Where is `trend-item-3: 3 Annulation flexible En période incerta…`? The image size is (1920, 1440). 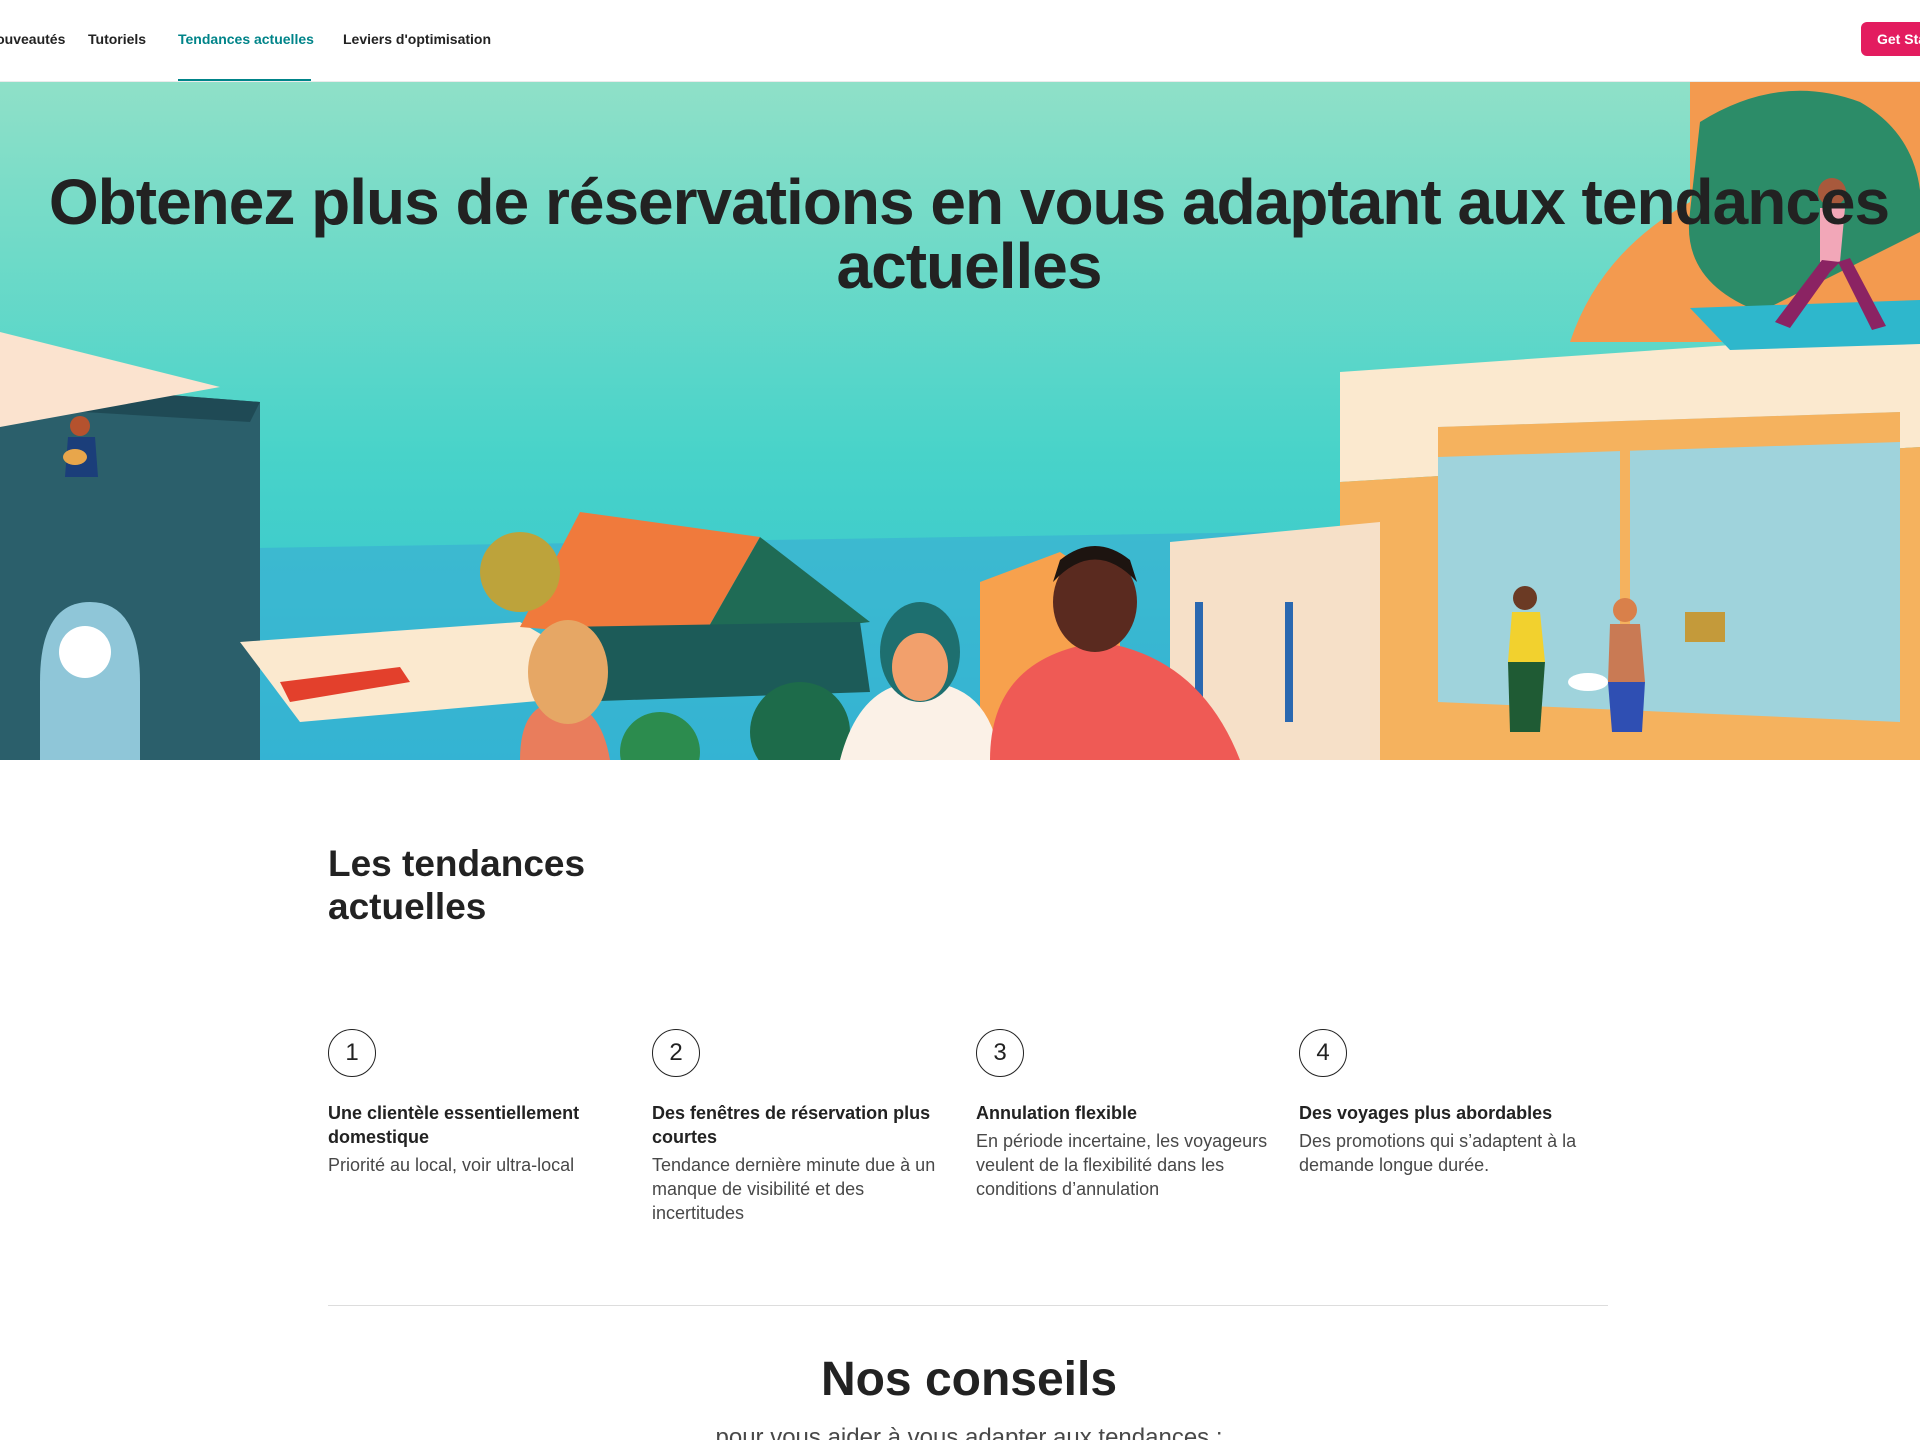 trend-item-3: 3 Annulation flexible En période incerta… is located at coordinates (1126, 1115).